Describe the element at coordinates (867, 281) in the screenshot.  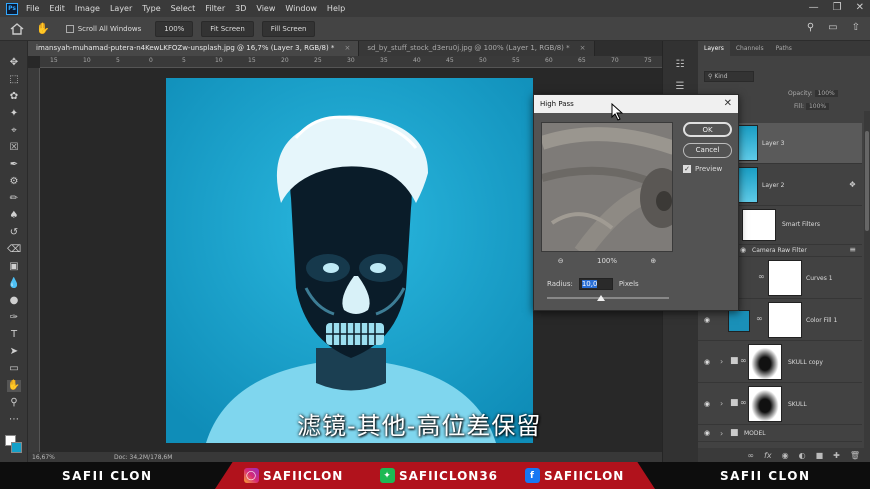
I see `layers-scrollbar` at that location.